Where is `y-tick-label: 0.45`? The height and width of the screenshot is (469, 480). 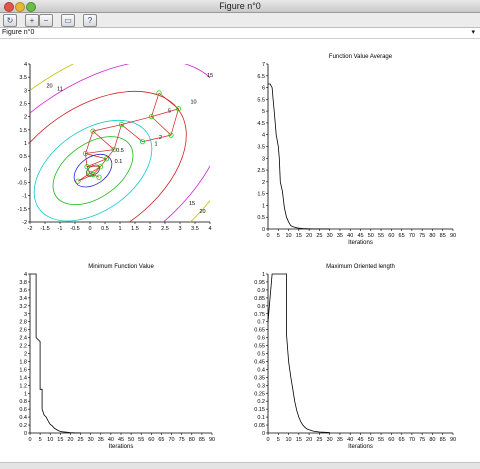 y-tick-label: 0.45 is located at coordinates (259, 362).